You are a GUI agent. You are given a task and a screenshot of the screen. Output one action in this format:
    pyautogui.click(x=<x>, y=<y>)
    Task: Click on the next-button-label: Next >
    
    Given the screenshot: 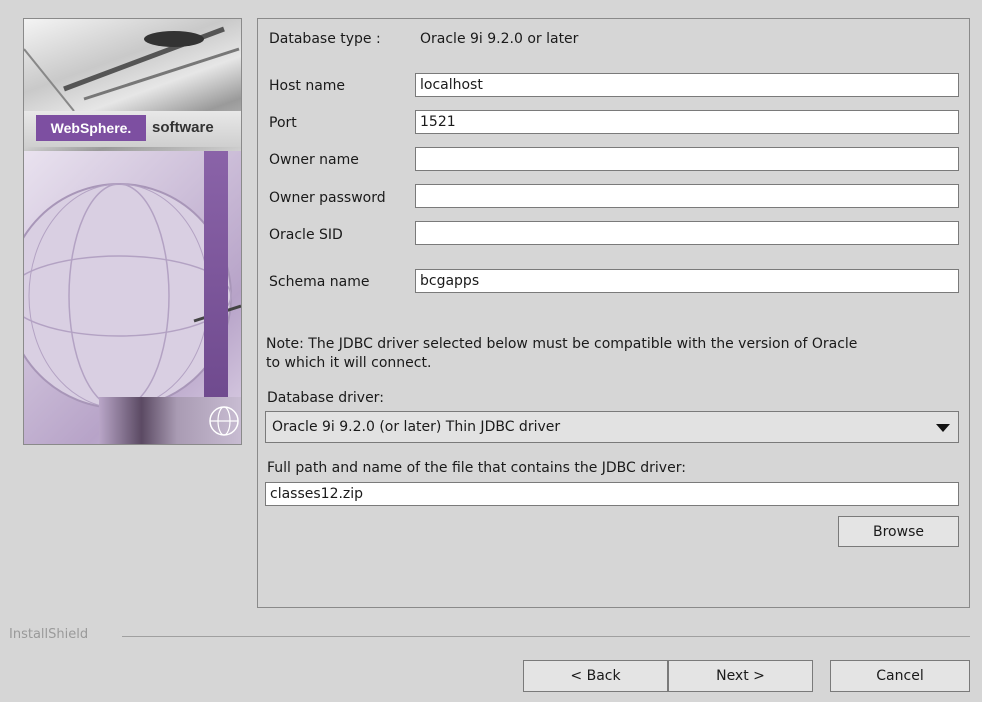 What is the action you would take?
    pyautogui.click(x=740, y=676)
    